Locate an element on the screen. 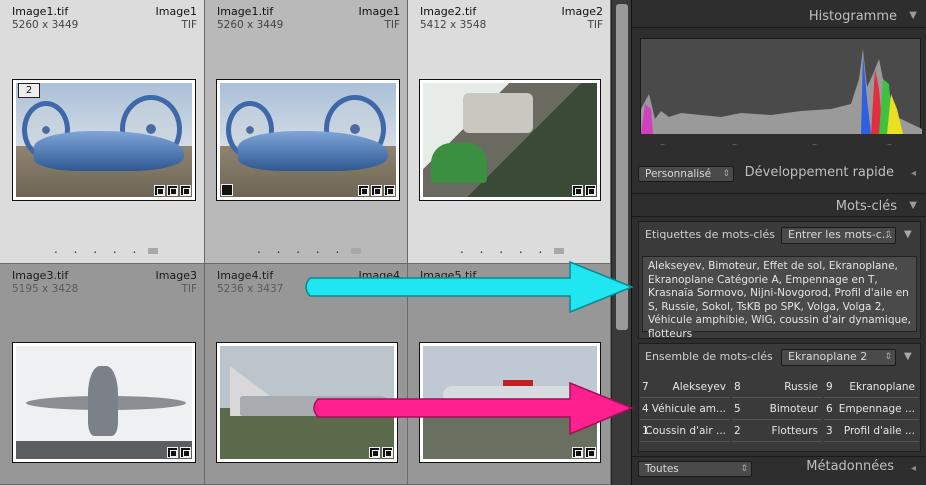  shortcut-number: 2 is located at coordinates (737, 431).